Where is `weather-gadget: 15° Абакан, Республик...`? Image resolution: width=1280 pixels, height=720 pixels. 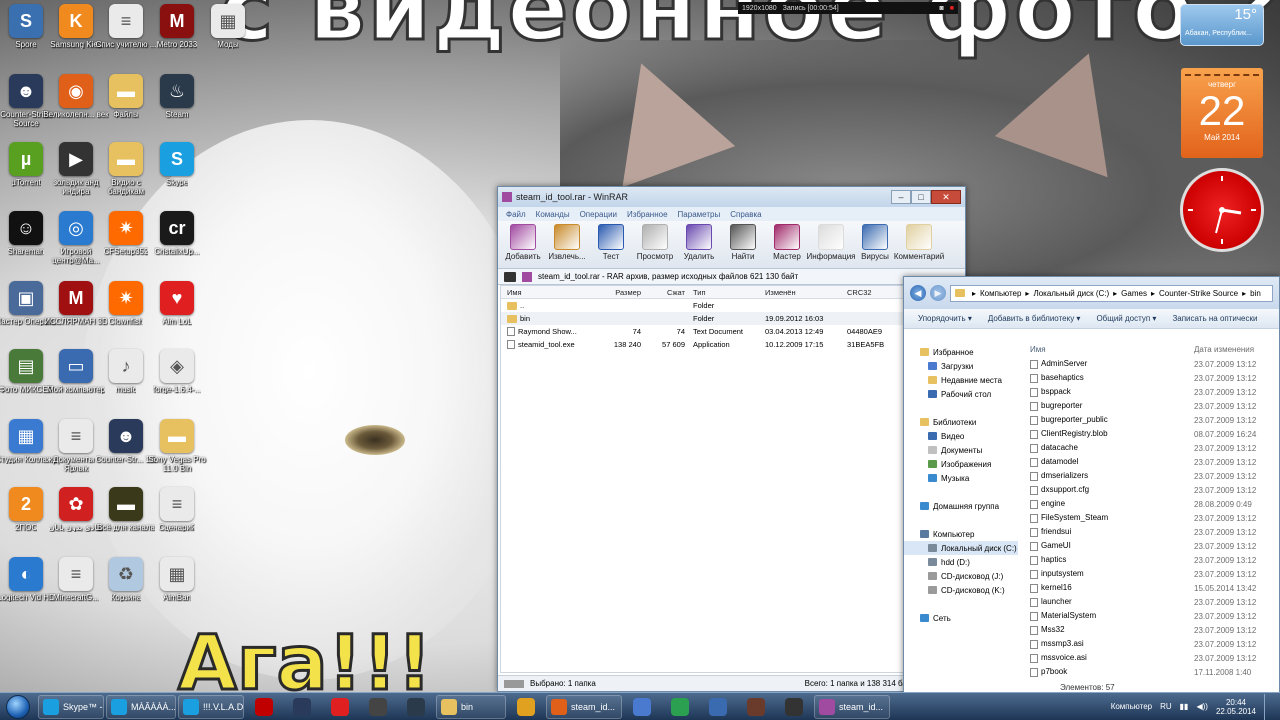 weather-gadget: 15° Абакан, Республик... is located at coordinates (1222, 25).